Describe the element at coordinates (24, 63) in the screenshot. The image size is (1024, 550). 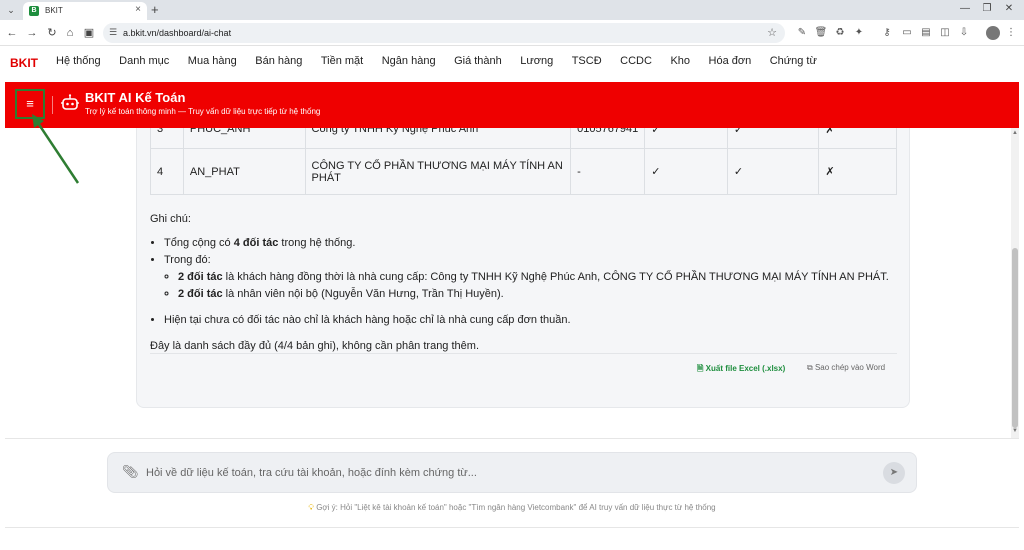
I see `brand-logo: BKIT` at that location.